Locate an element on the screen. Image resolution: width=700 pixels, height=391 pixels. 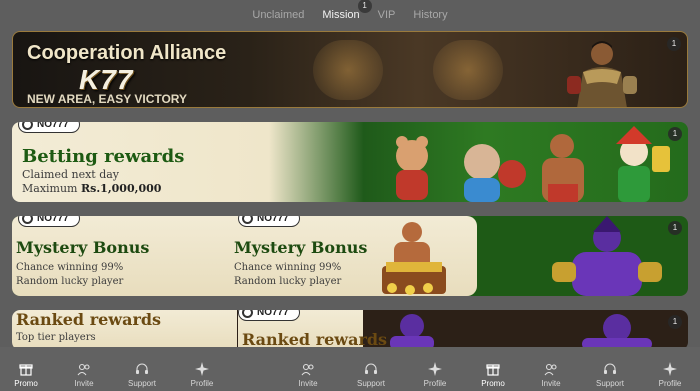
banner-title: Ranked rewards is located at coordinates (89, 319).